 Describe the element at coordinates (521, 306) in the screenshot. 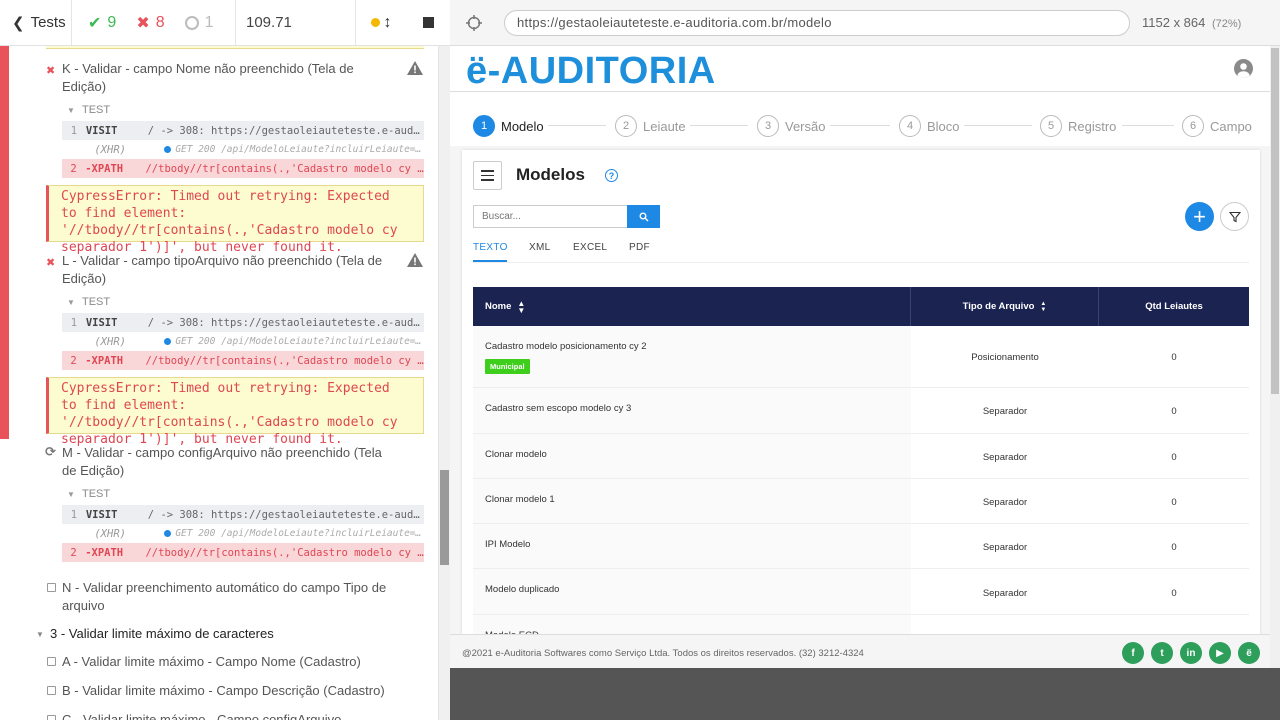

I see `sort-icon: ▲ ▼` at that location.